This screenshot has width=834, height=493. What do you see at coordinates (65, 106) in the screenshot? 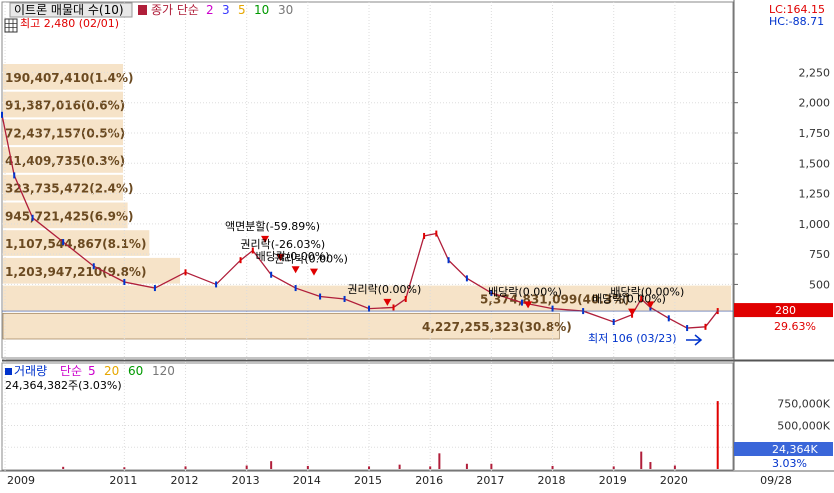
I see `volume-profile-label: 91,387,016(0.6%)` at bounding box center [65, 106].